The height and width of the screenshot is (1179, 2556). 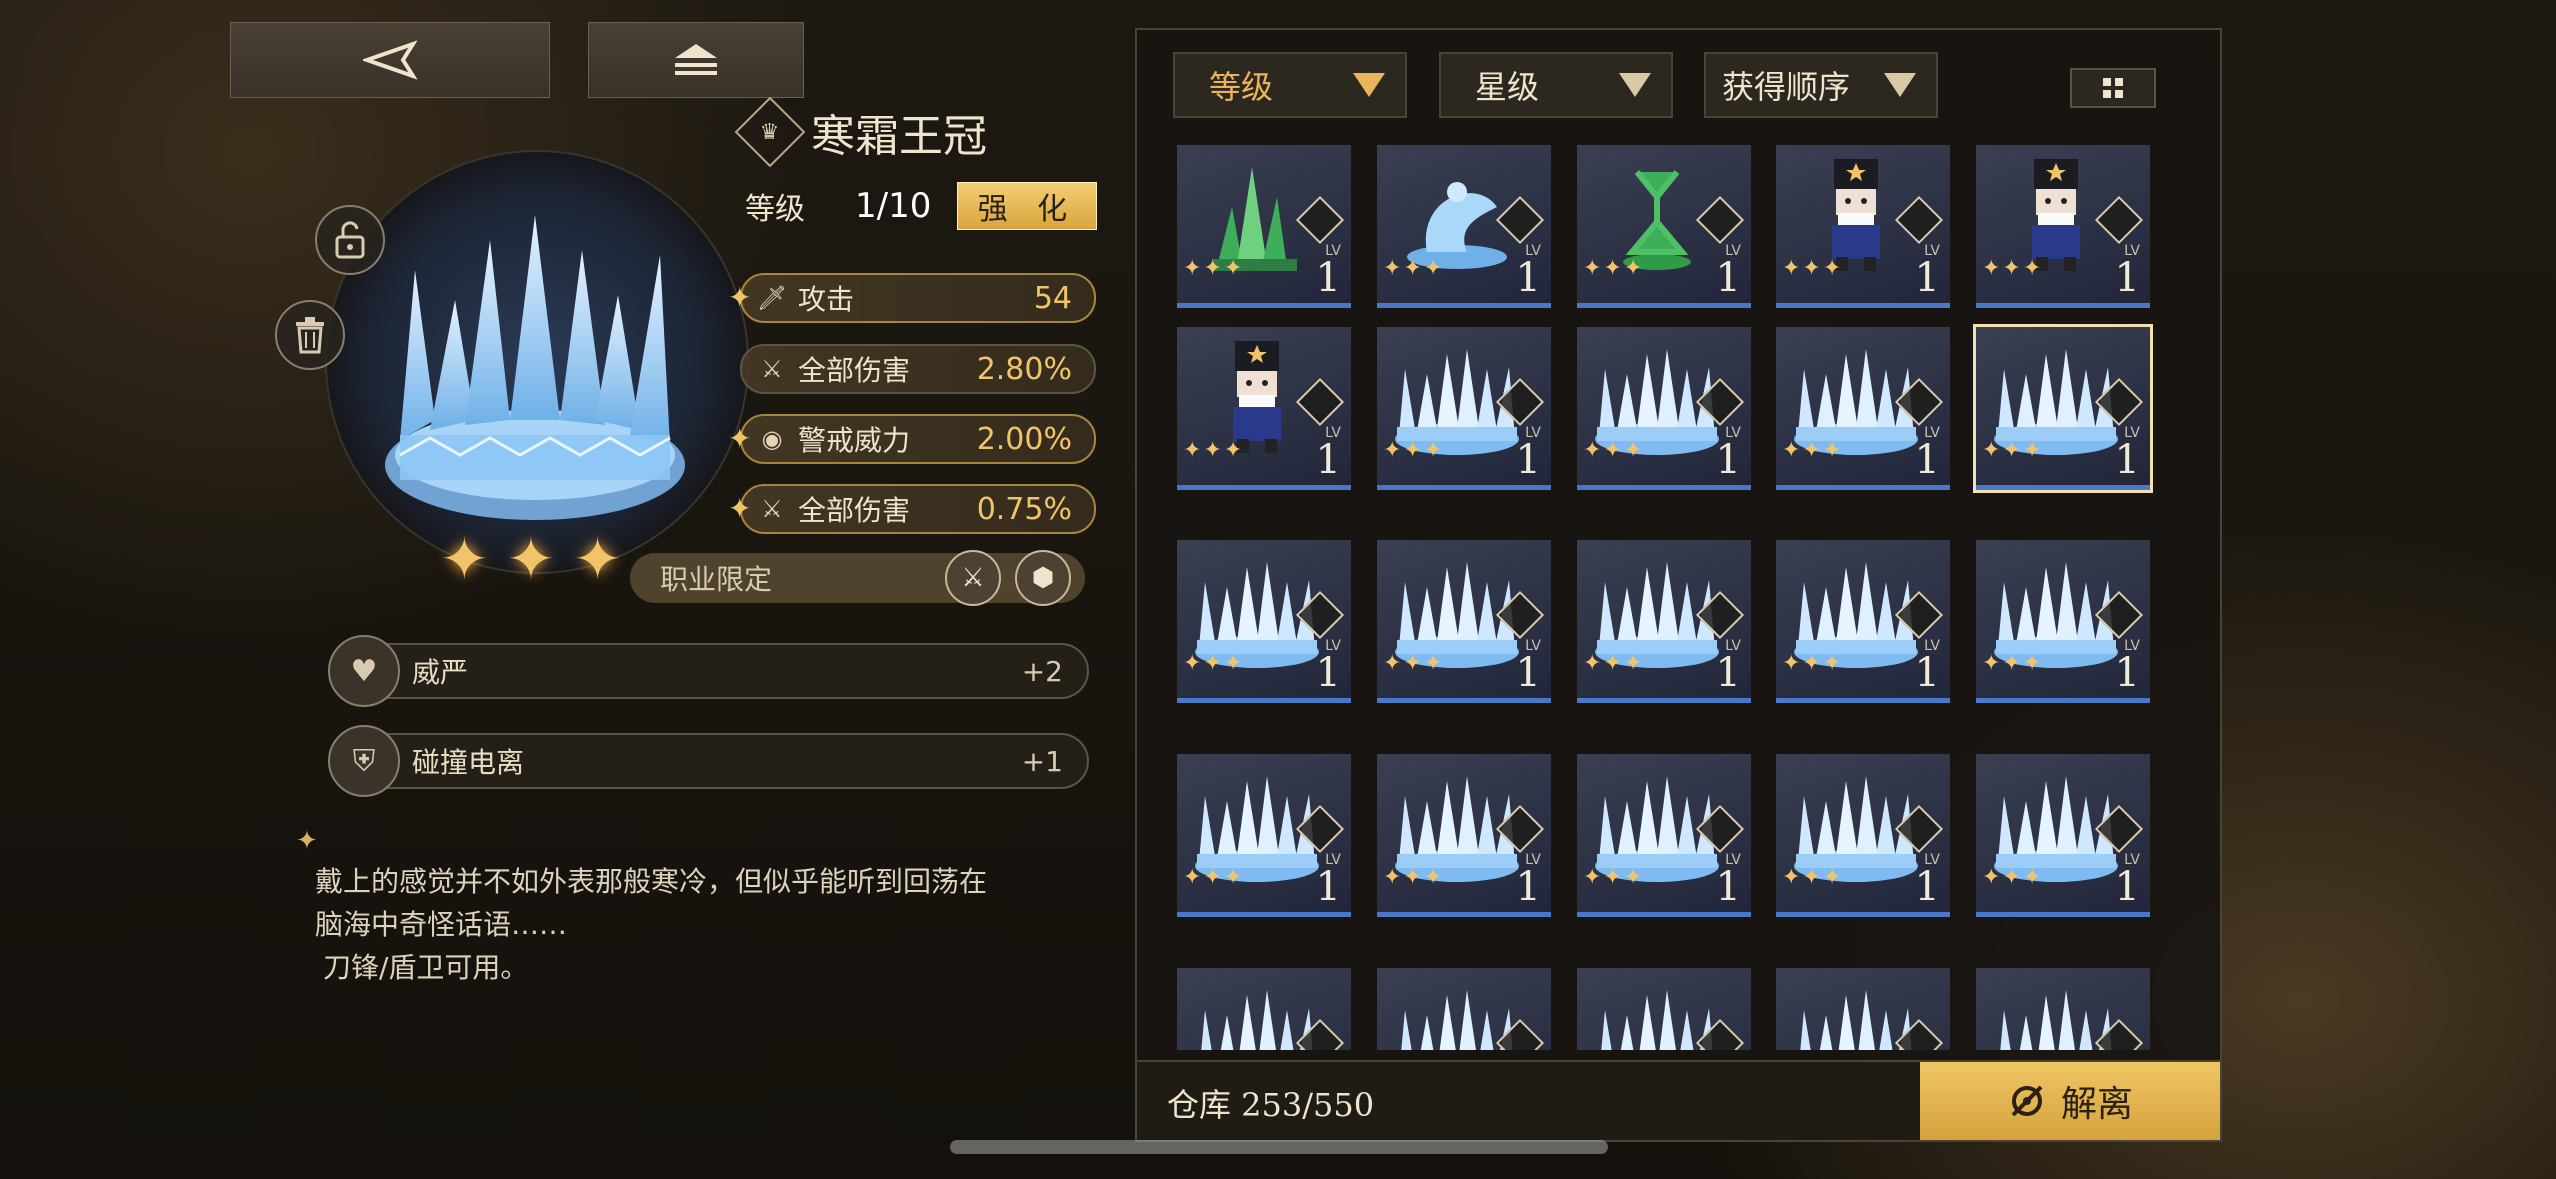 I want to click on inventory-item-green-dancer: ✦✦✦ LV 1, so click(x=1664, y=226).